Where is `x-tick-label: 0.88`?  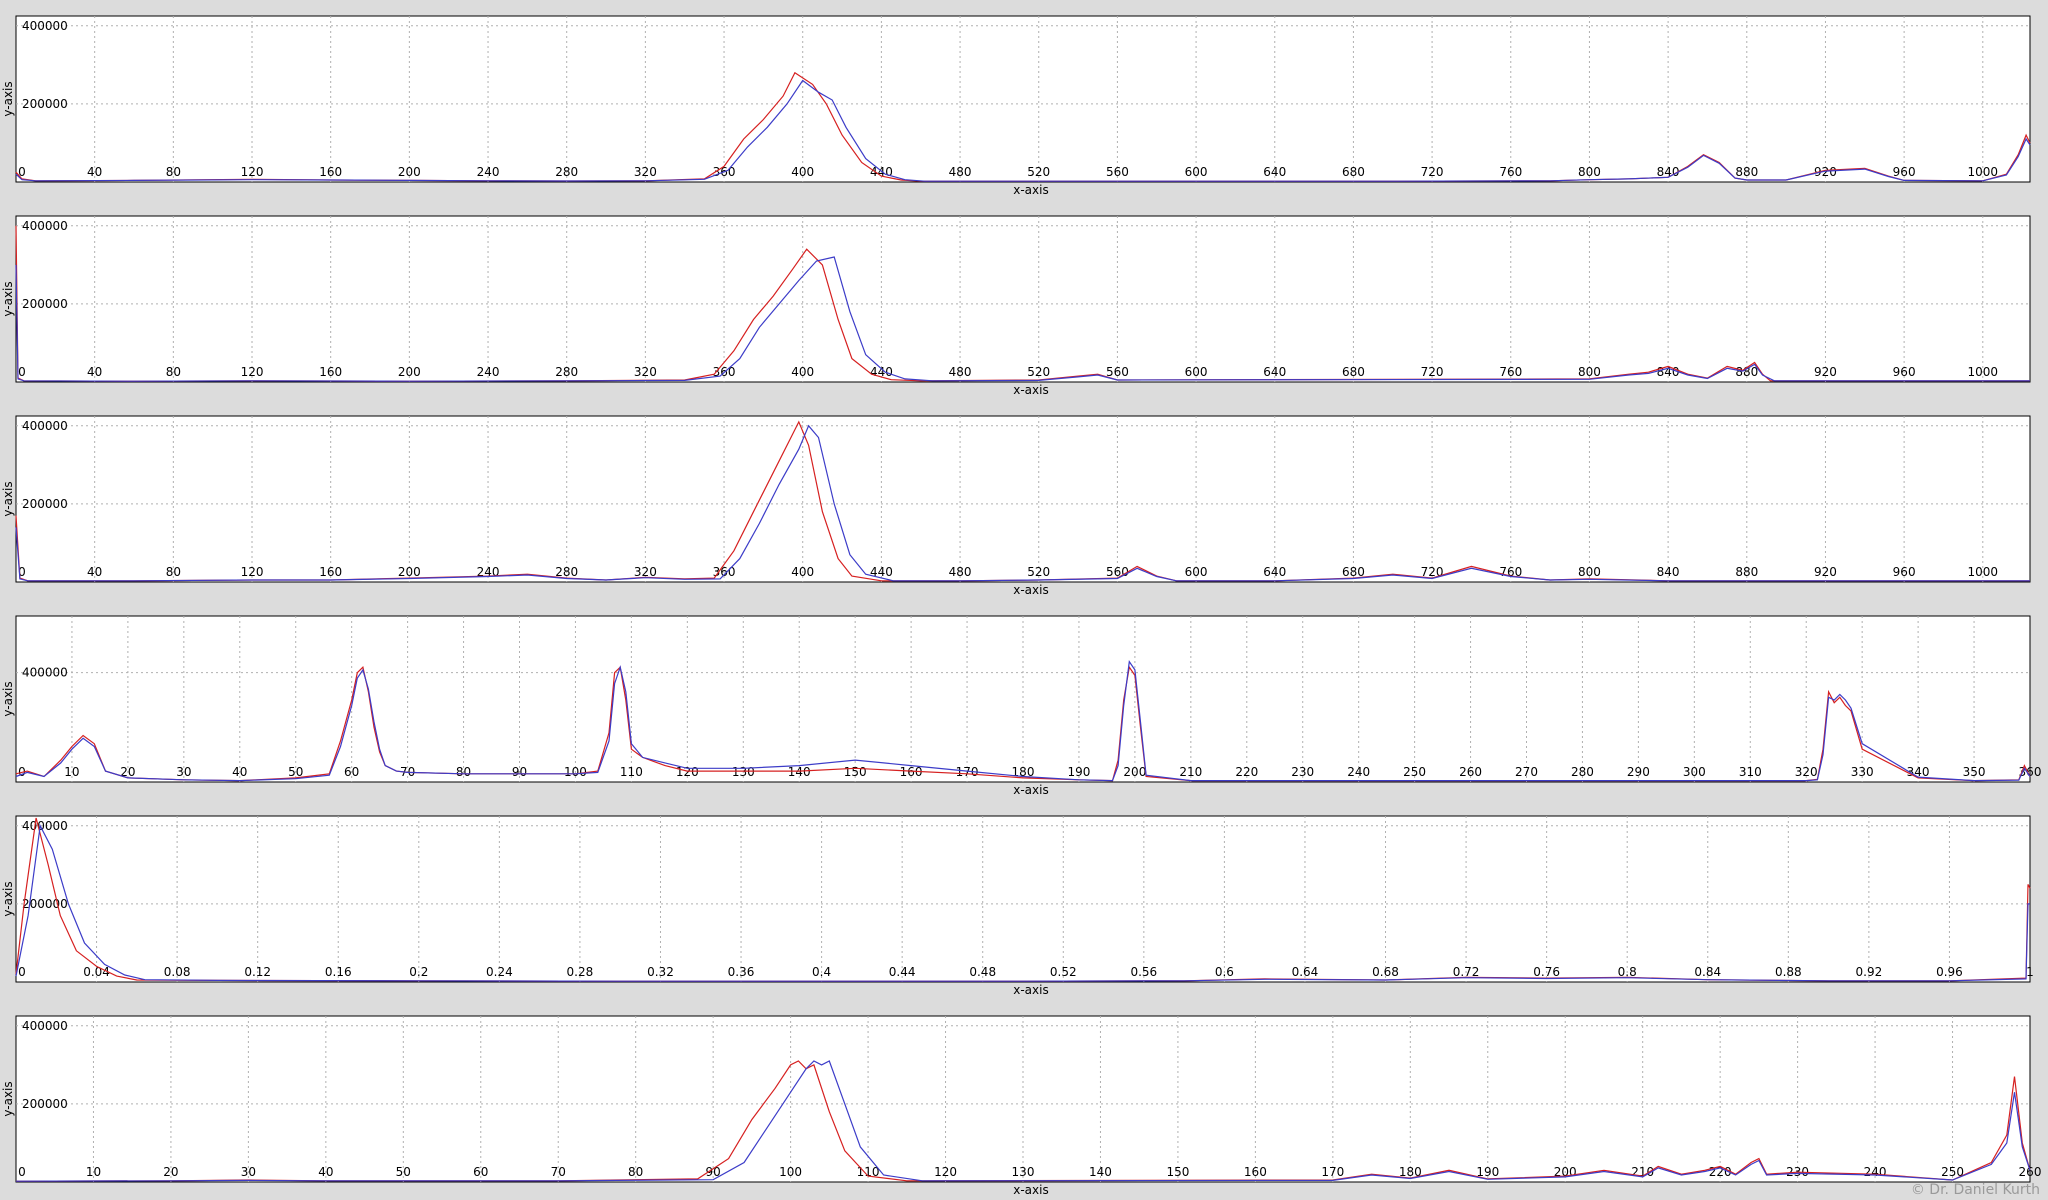
x-tick-label: 0.88 is located at coordinates (1788, 972).